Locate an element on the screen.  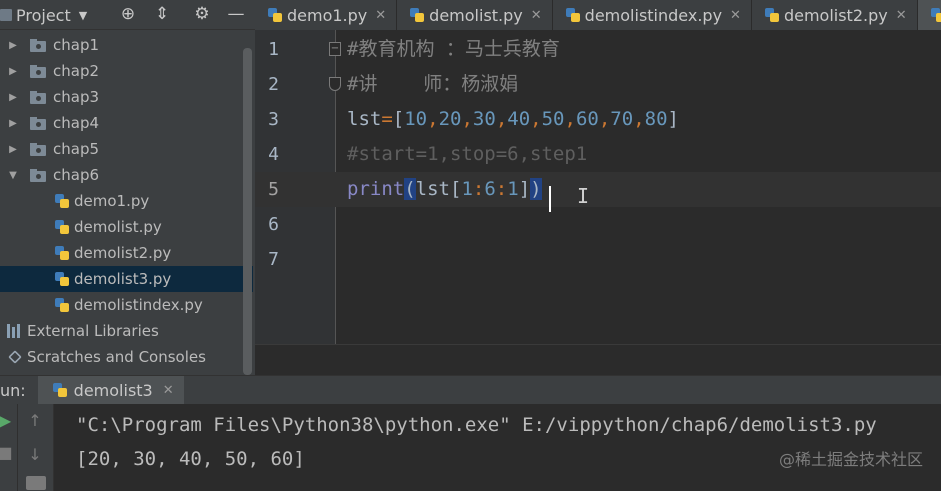
code-line-1: 1 − #教育机构 ：马士兵教育 is located at coordinates (598, 49).